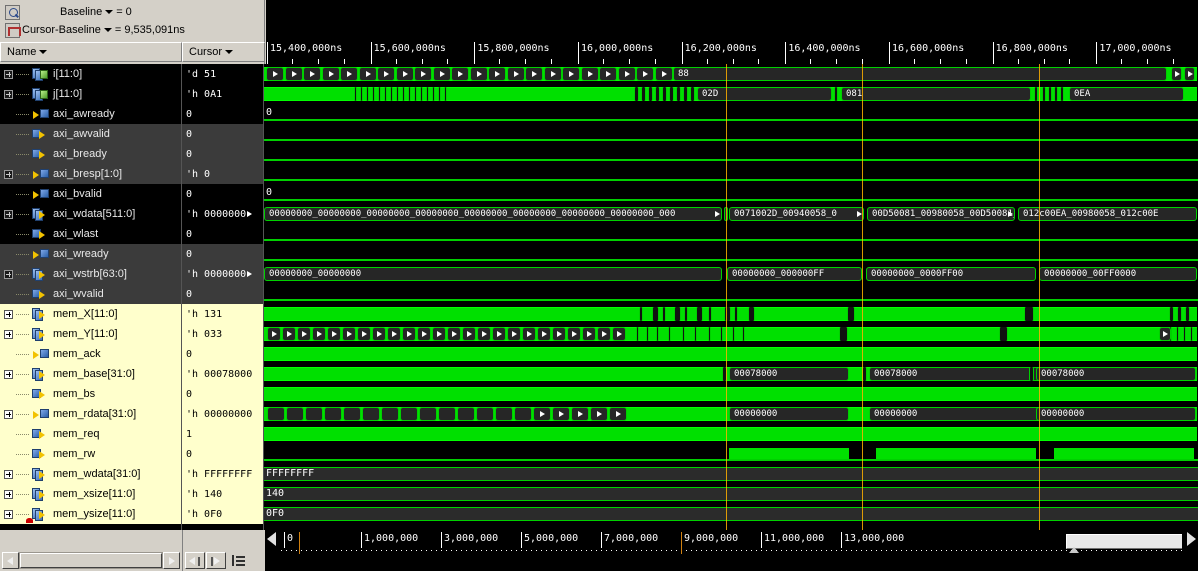 This screenshot has width=1198, height=571. What do you see at coordinates (796, 214) in the screenshot?
I see `waveform-value-segment: 0071002D_00940058_0` at bounding box center [796, 214].